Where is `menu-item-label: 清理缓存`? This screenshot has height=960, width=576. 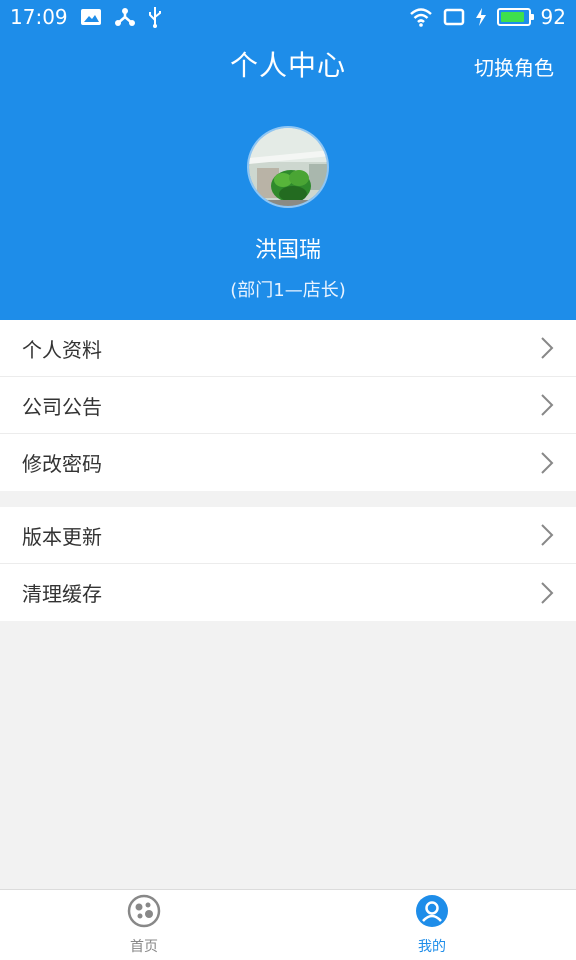 menu-item-label: 清理缓存 is located at coordinates (62, 594).